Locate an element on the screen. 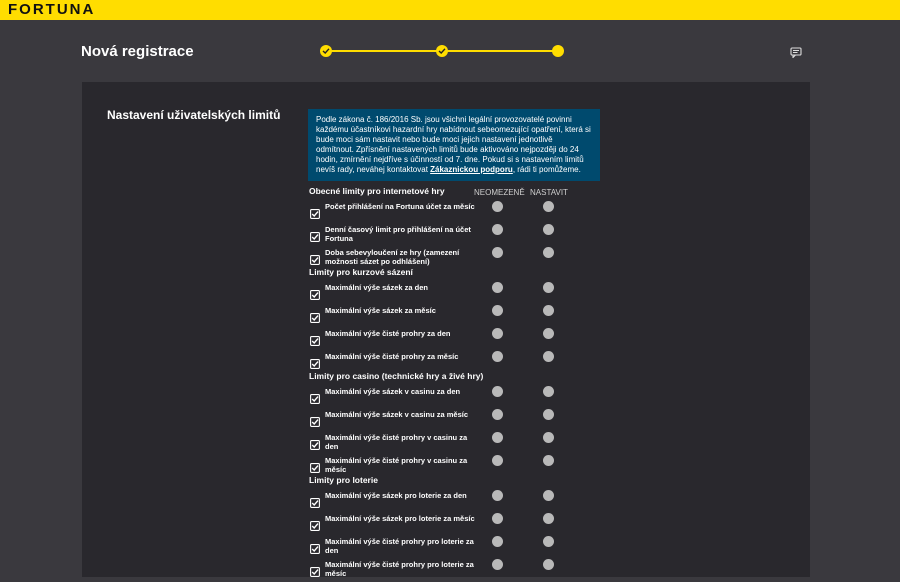 The image size is (900, 582). limit-label: Maximální výše sázek v casinu za den is located at coordinates (393, 391).